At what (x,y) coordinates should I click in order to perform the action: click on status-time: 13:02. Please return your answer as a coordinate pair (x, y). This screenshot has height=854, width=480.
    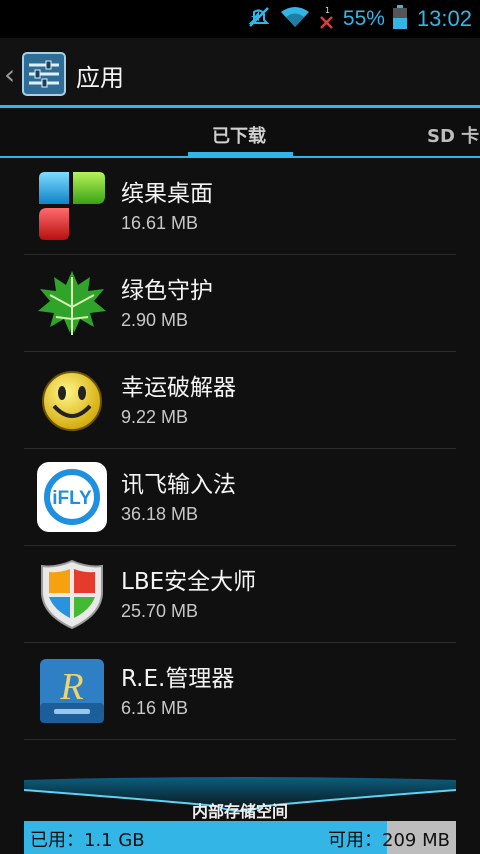
    Looking at the image, I should click on (444, 18).